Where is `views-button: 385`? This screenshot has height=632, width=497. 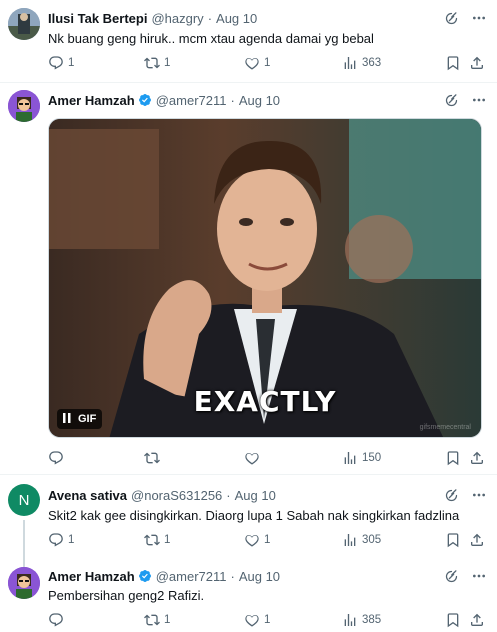
views-button: 385 is located at coordinates (361, 620).